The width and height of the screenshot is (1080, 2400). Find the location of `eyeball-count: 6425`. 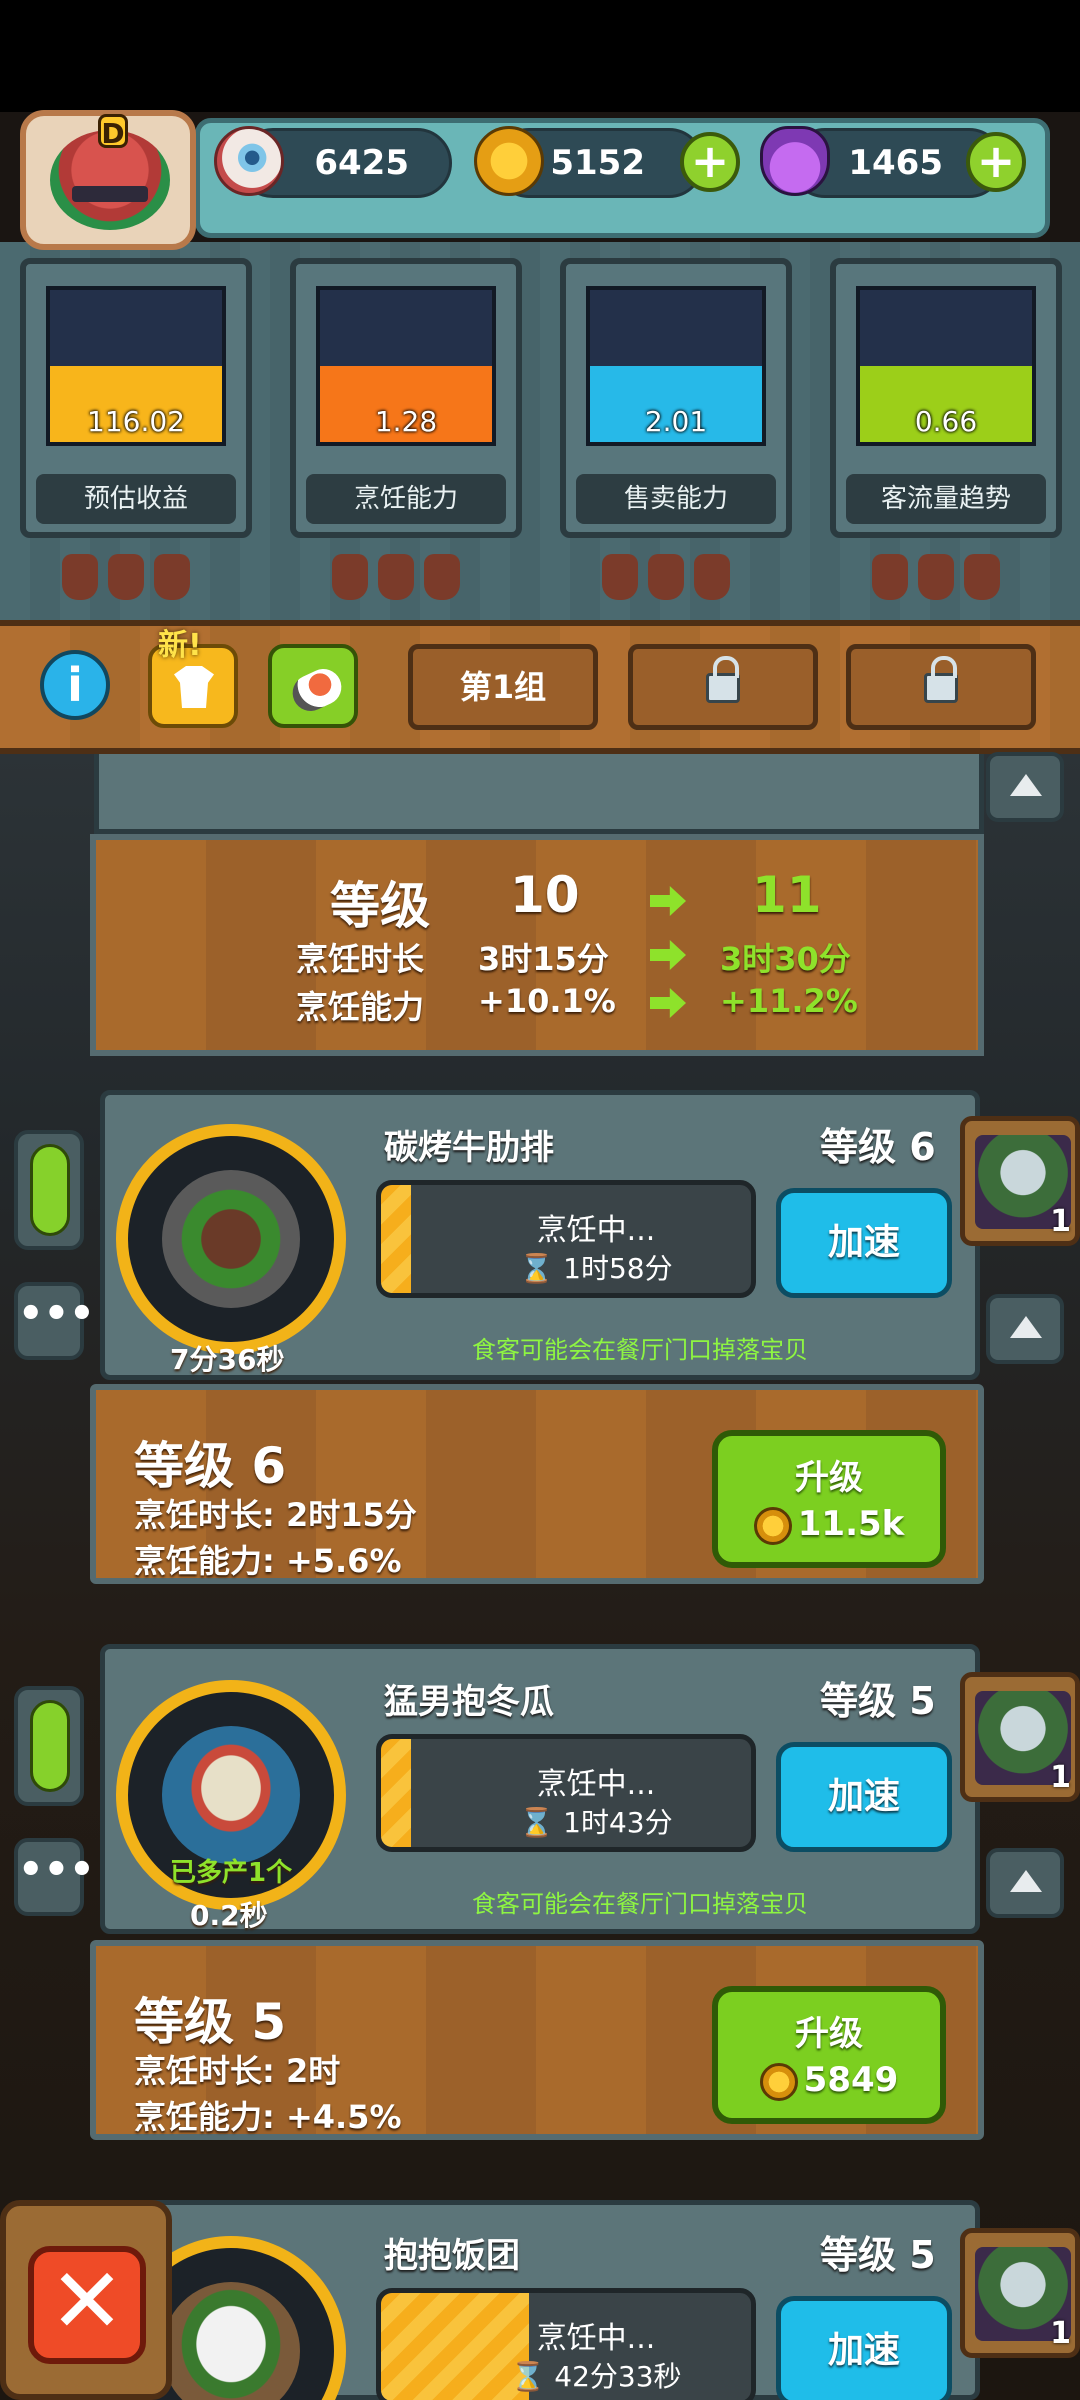

eyeball-count: 6425 is located at coordinates (361, 163).